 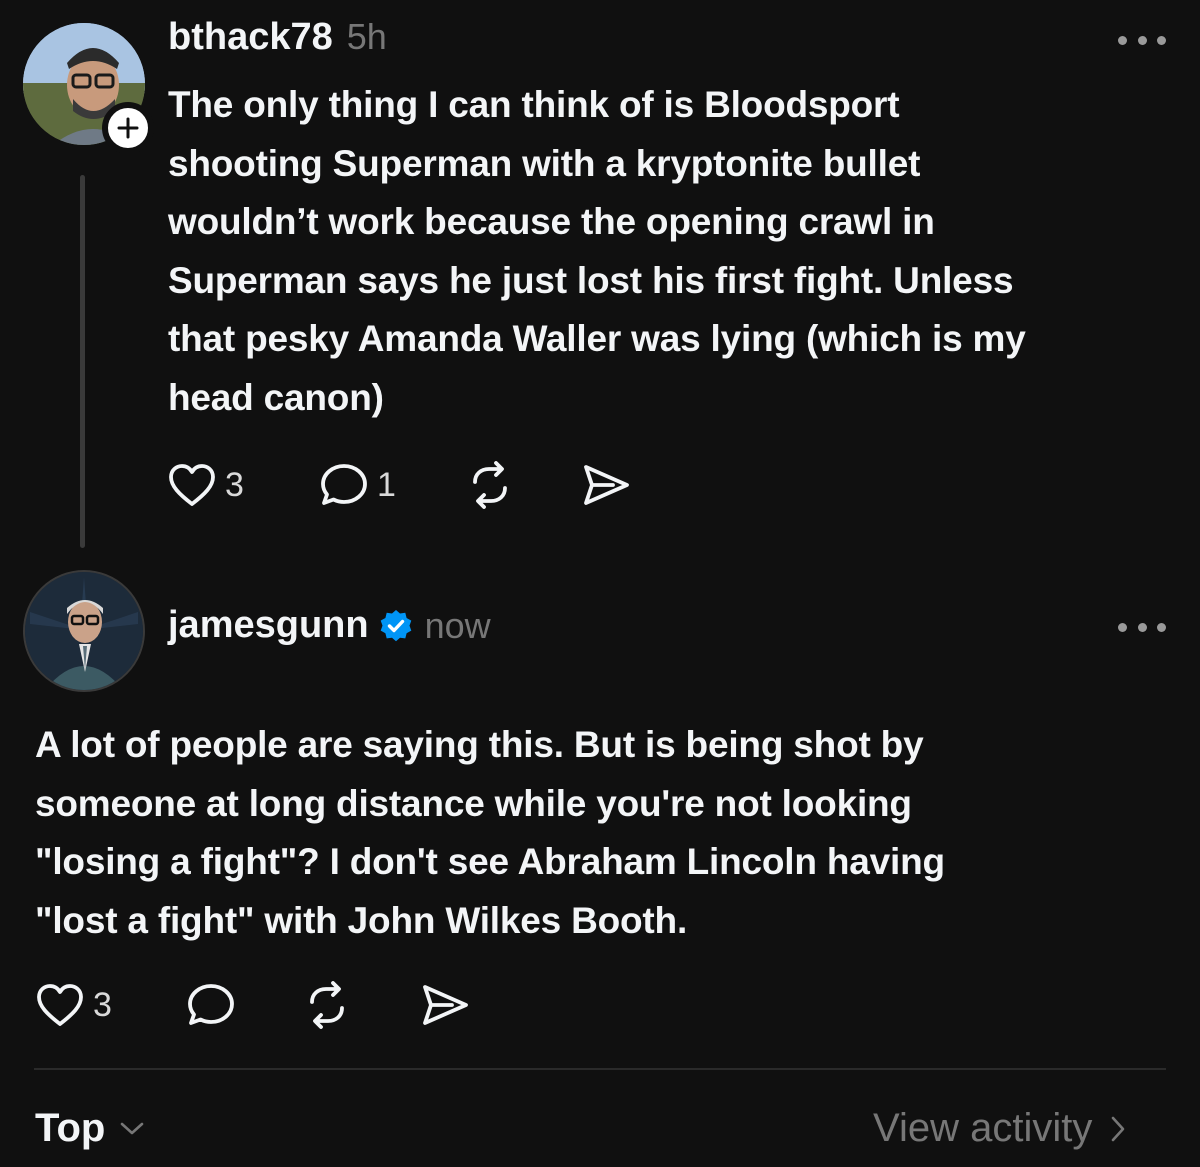 I want to click on sort-label: Top, so click(x=70, y=1128).